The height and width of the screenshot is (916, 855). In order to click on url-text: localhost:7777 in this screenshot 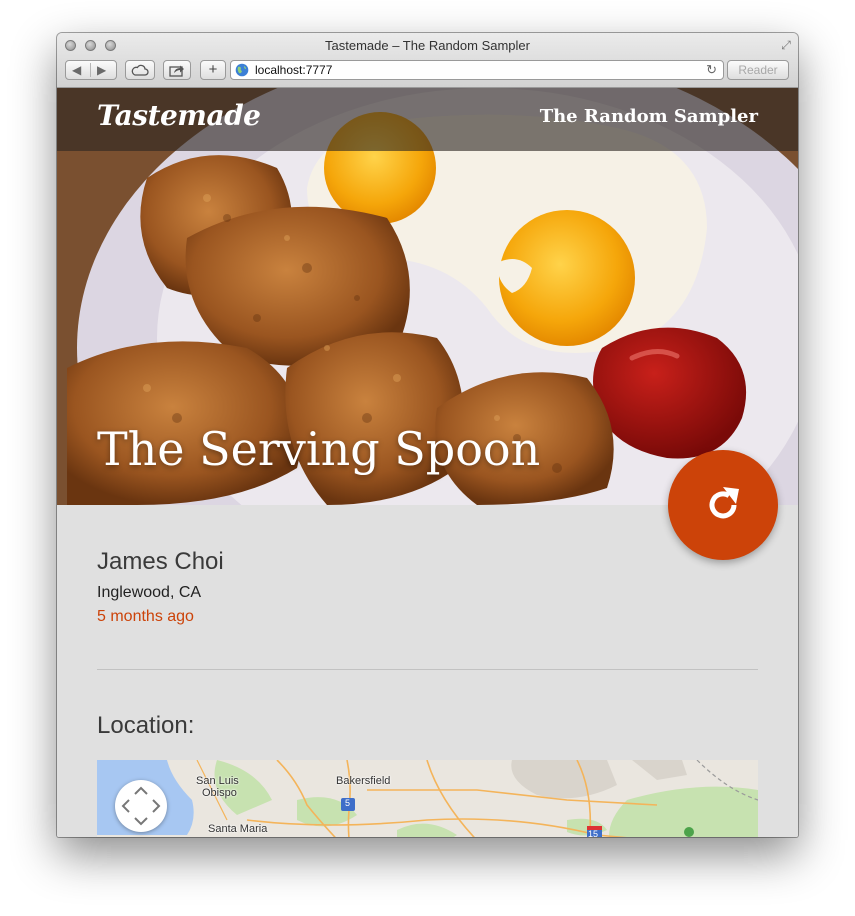, I will do `click(293, 70)`.